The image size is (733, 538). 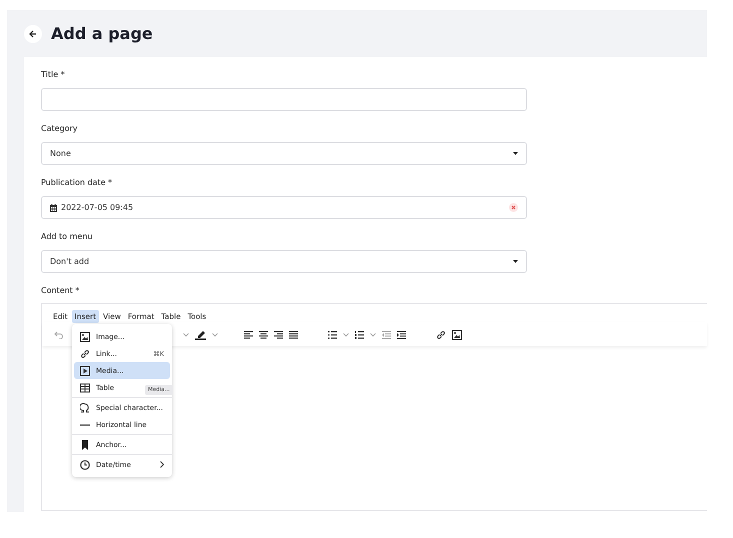 What do you see at coordinates (293, 335) in the screenshot?
I see `justify-icon` at bounding box center [293, 335].